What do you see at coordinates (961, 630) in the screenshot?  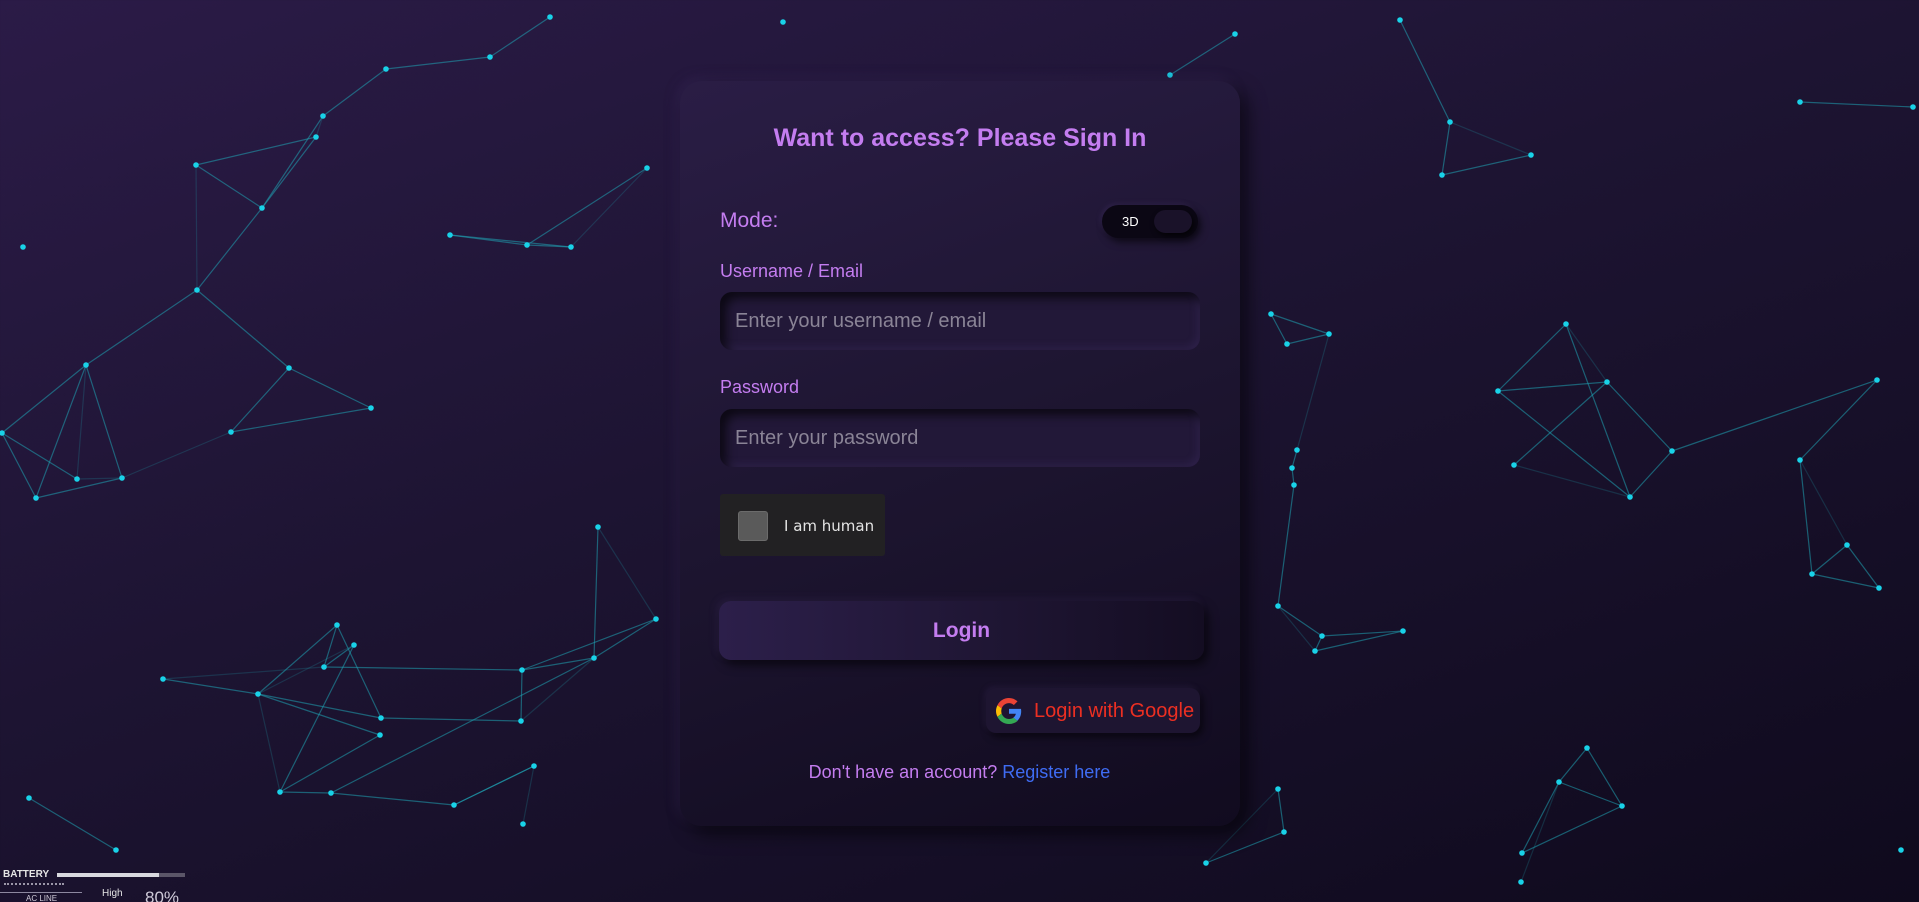 I see `login-button: Login` at bounding box center [961, 630].